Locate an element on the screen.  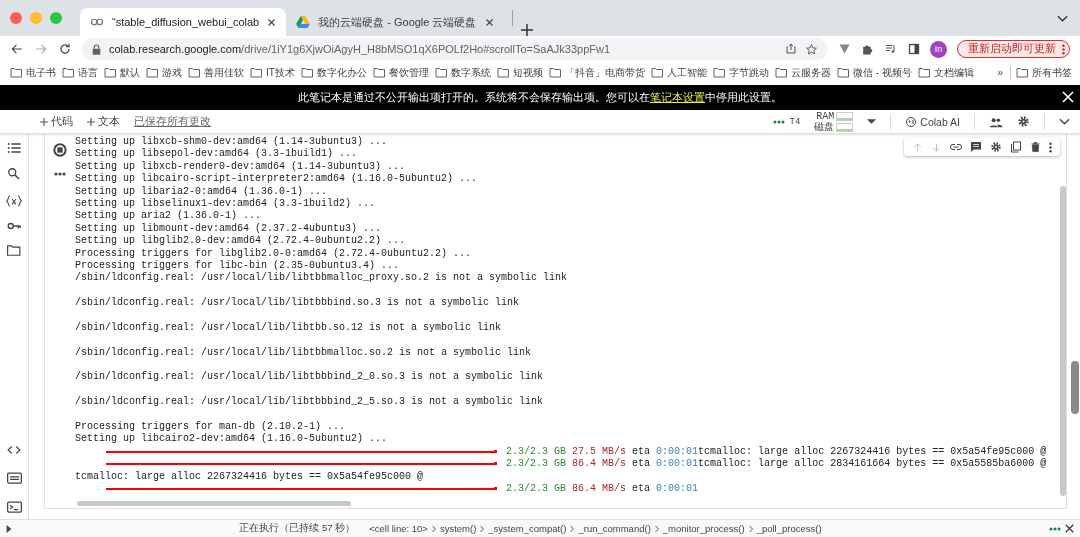
colab-icon is located at coordinates (97, 22).